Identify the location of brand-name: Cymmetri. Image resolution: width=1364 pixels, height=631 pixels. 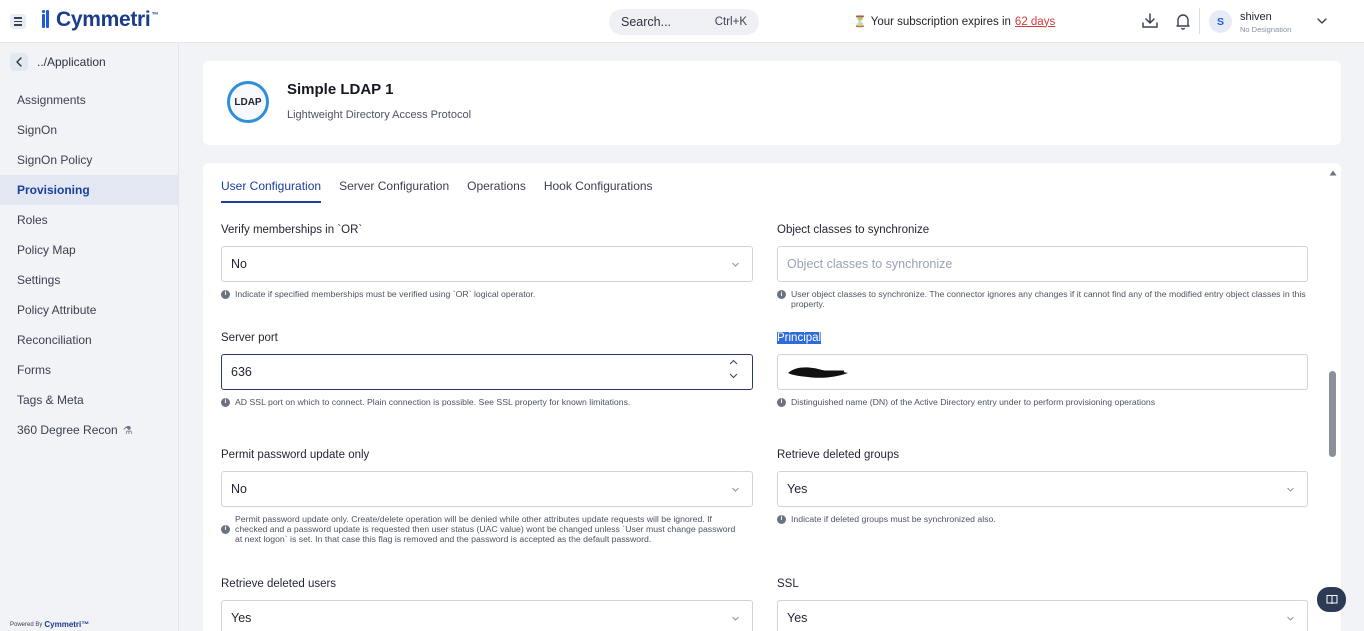
(103, 19).